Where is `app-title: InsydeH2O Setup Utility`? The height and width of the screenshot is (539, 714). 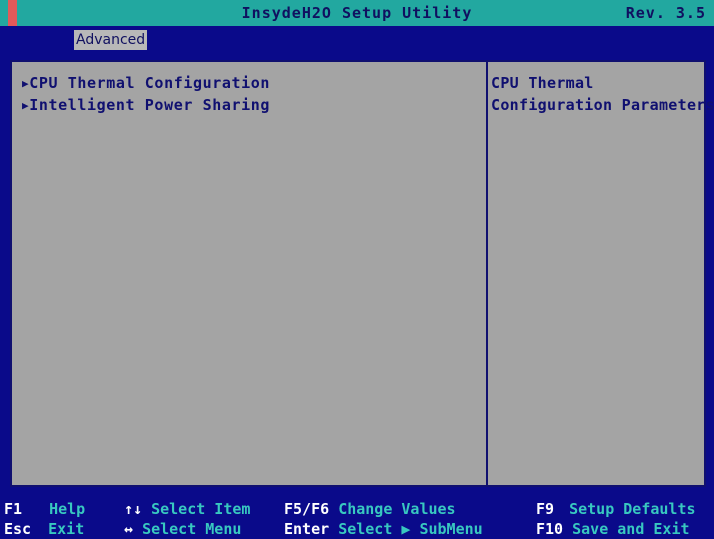 app-title: InsydeH2O Setup Utility is located at coordinates (357, 13).